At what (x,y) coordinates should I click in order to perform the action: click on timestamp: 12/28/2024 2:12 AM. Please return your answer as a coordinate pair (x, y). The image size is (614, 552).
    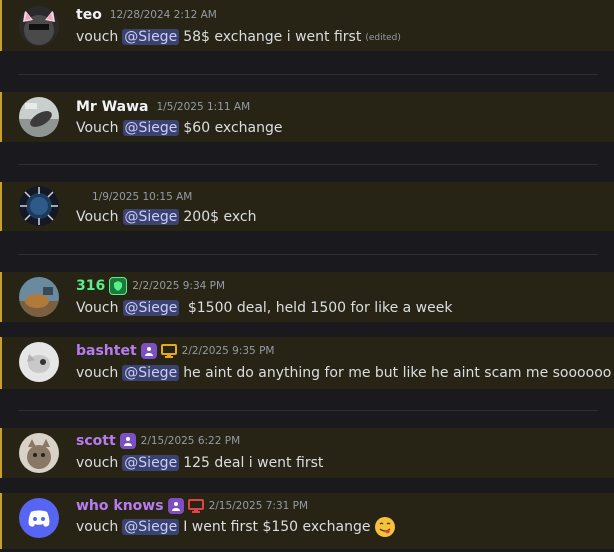
    Looking at the image, I should click on (163, 15).